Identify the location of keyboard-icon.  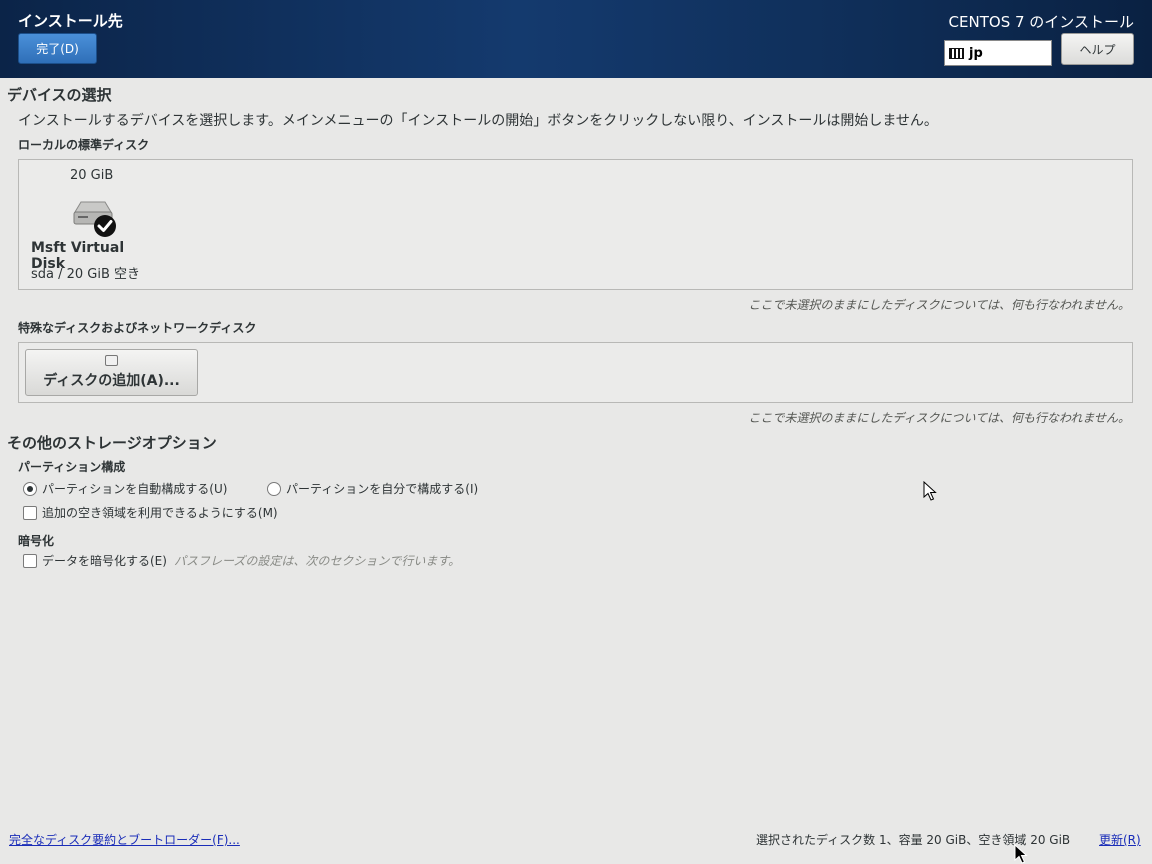
(956, 53).